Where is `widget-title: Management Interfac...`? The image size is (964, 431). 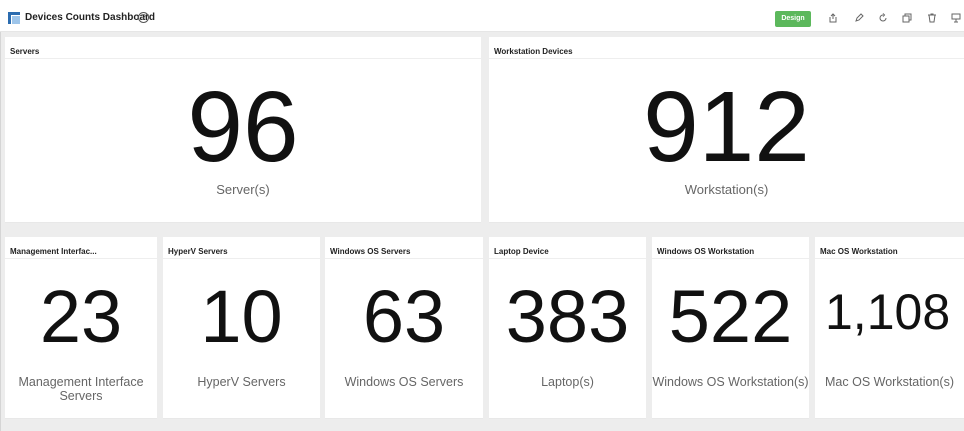
widget-title: Management Interfac... is located at coordinates (53, 251).